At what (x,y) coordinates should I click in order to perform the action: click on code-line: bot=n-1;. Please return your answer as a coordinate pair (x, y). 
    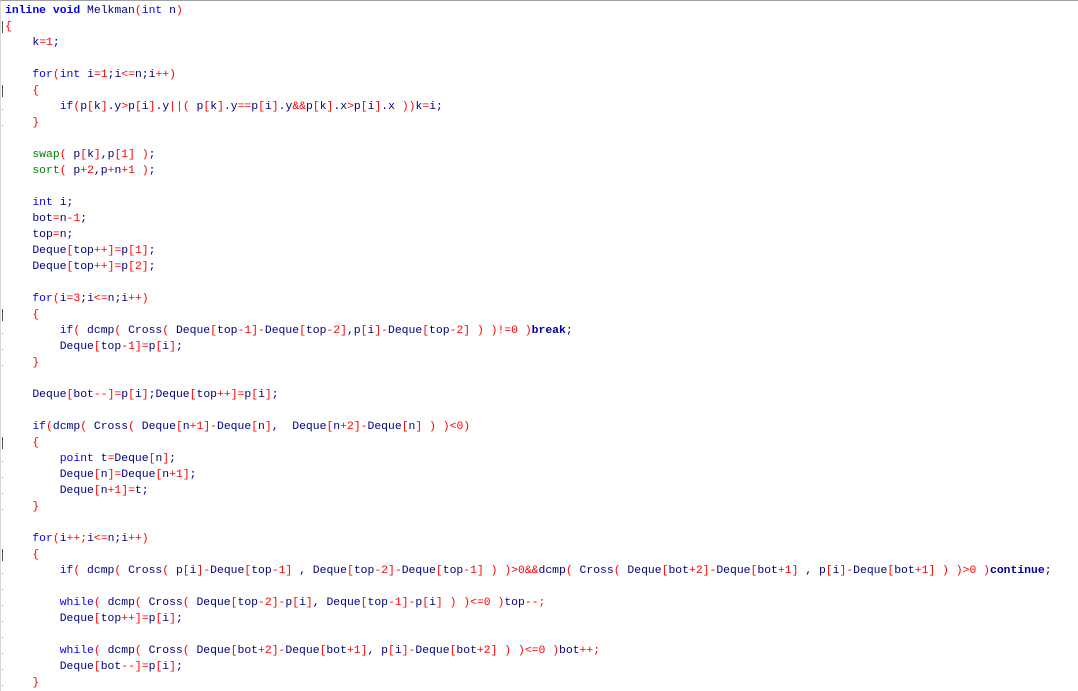
    Looking at the image, I should click on (541, 219).